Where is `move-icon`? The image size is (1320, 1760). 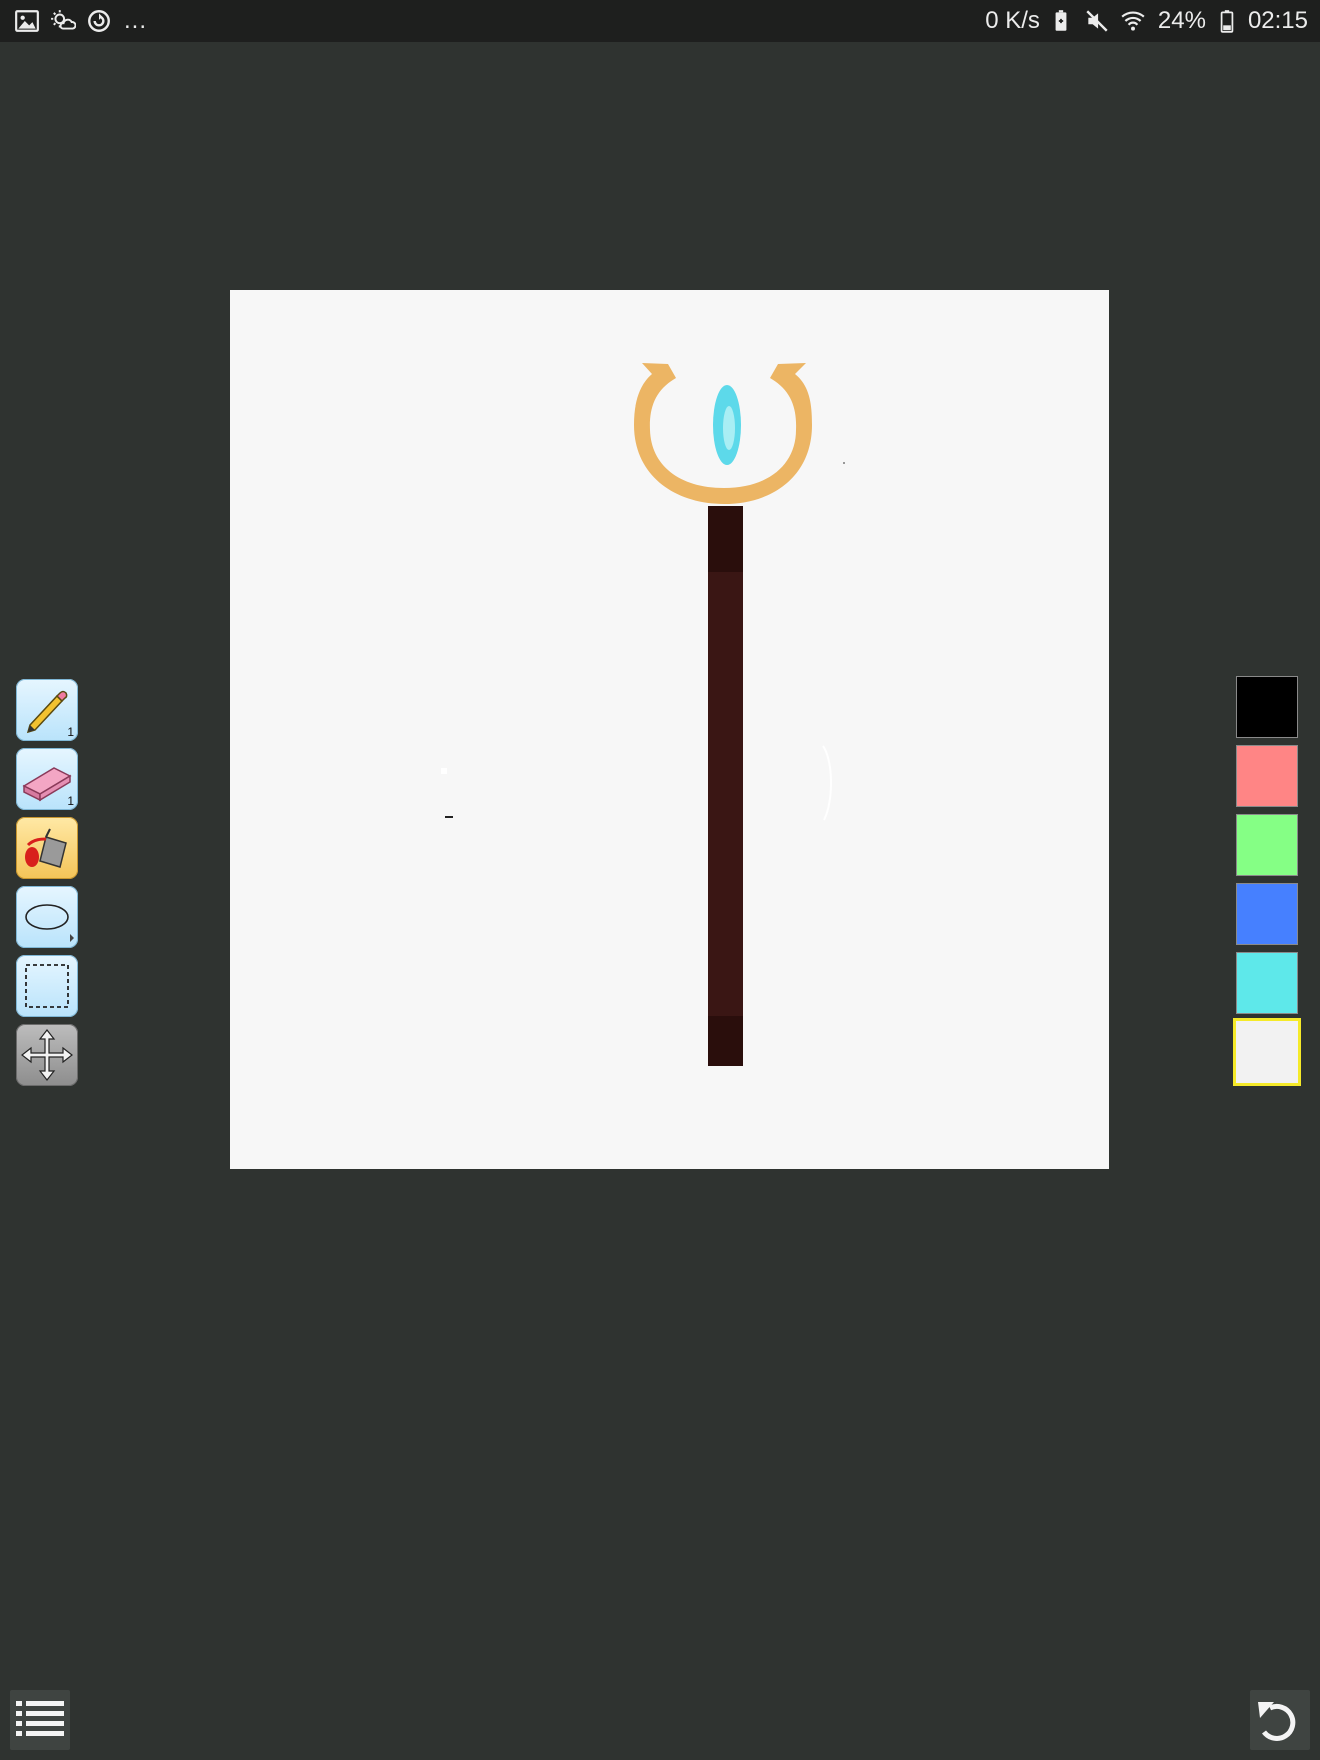
move-icon is located at coordinates (47, 1055).